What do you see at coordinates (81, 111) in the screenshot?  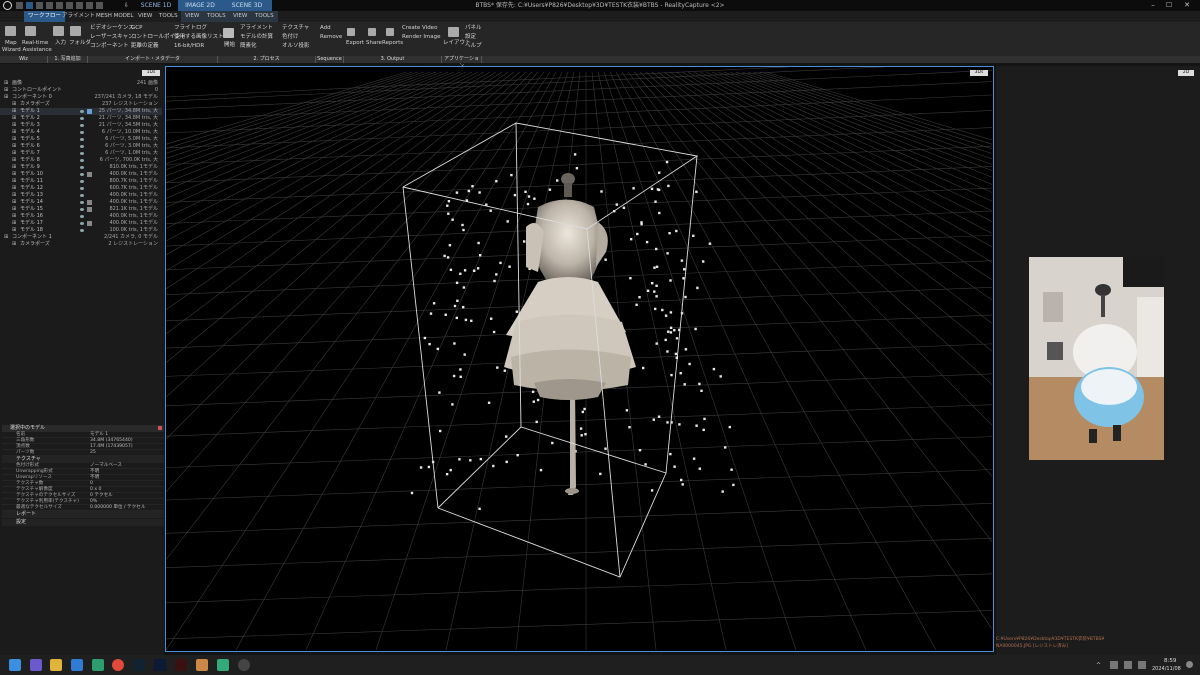 I see `tree-row: ⊞ モデル 1 25 パーツ, 34.8M tris, 大` at bounding box center [81, 111].